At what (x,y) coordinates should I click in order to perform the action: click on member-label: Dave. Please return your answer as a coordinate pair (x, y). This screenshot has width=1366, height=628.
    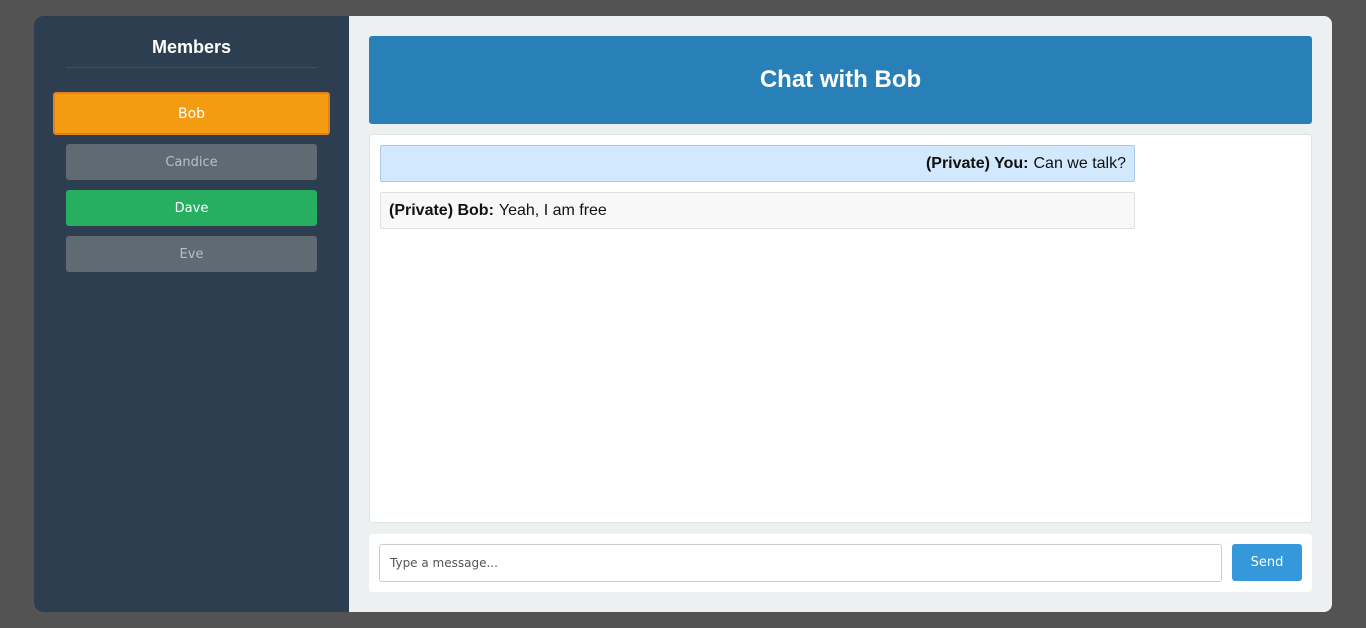
    Looking at the image, I should click on (191, 208).